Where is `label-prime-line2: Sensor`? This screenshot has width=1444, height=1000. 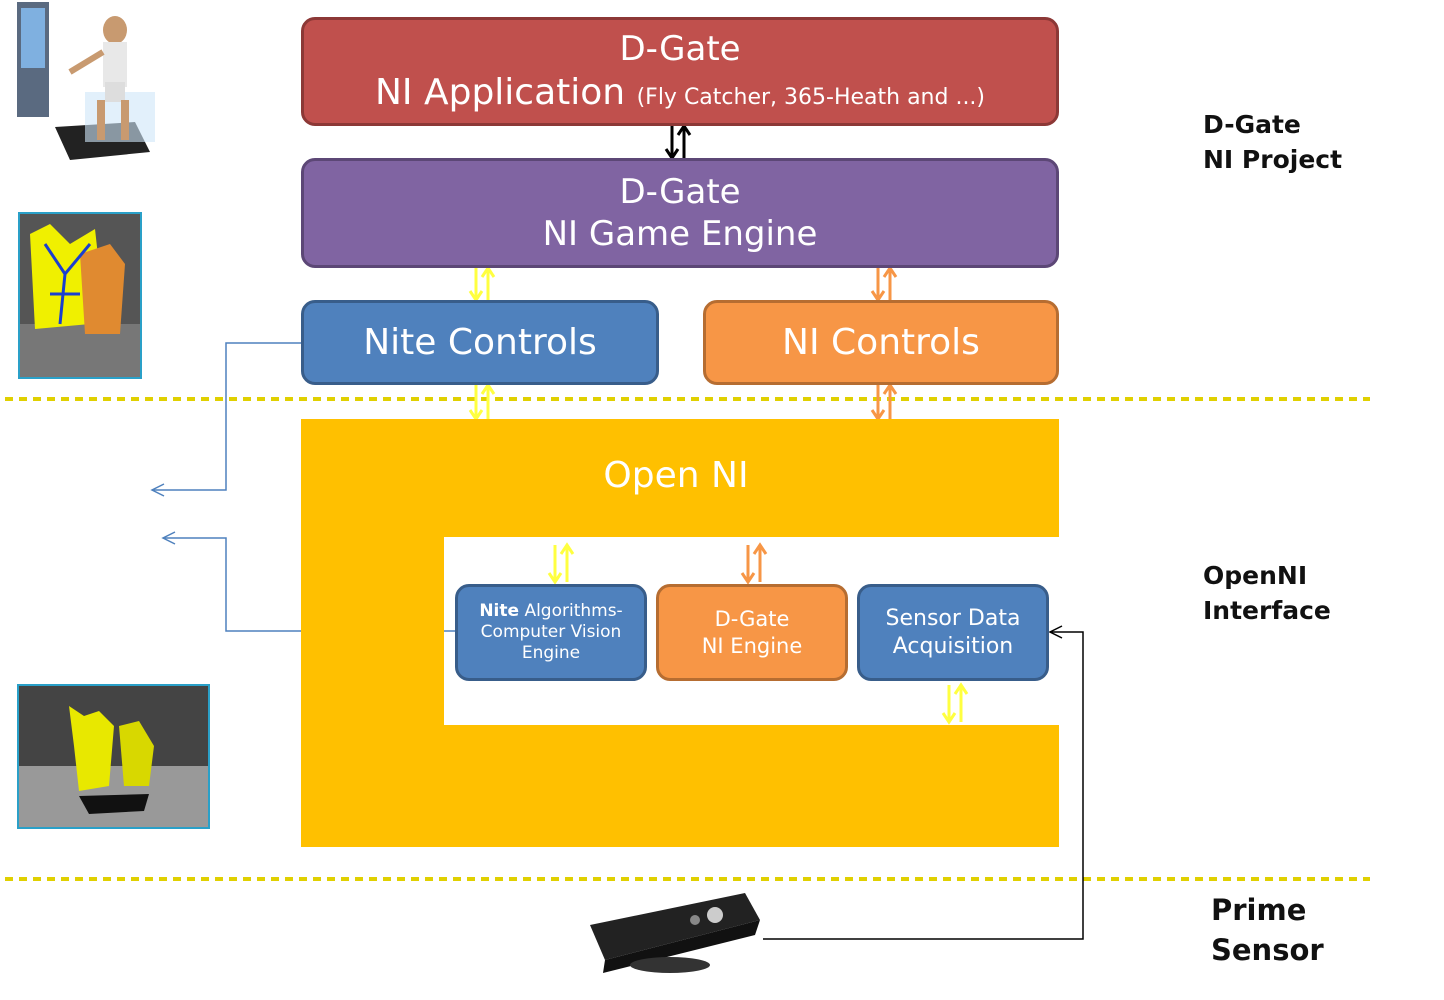
label-prime-line2: Sensor is located at coordinates (1267, 950).